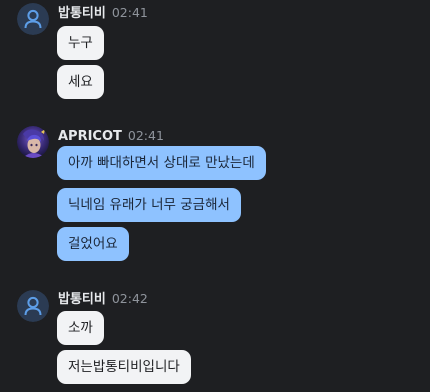 This screenshot has width=430, height=392. Describe the element at coordinates (90, 136) in the screenshot. I see `username: APRICOT` at that location.